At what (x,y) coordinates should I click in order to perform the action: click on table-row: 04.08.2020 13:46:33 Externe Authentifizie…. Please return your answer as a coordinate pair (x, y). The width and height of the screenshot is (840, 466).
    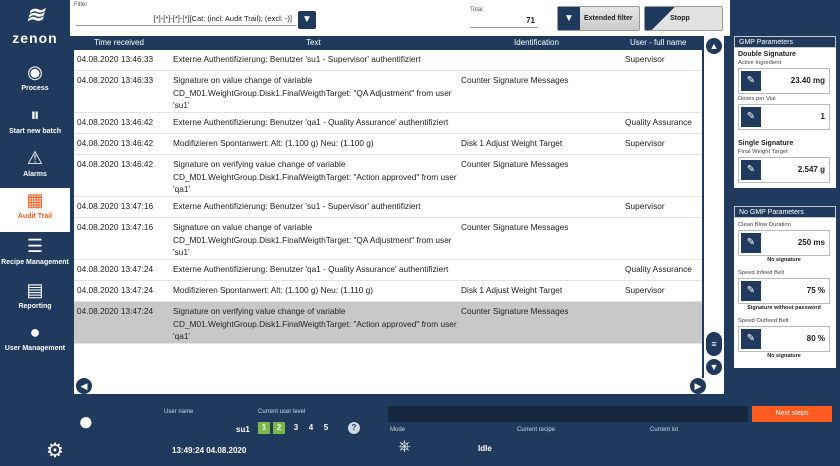
    Looking at the image, I should click on (388, 60).